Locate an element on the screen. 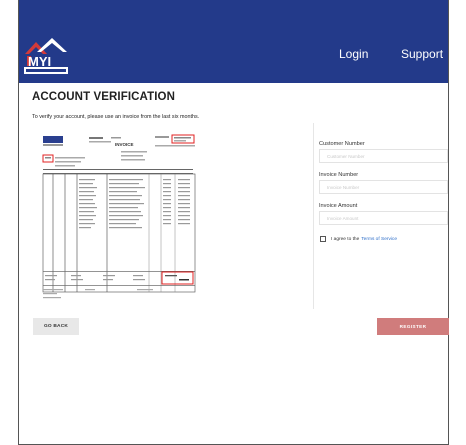 The height and width of the screenshot is (445, 466). customer-number-label: Customer Number is located at coordinates (342, 144).